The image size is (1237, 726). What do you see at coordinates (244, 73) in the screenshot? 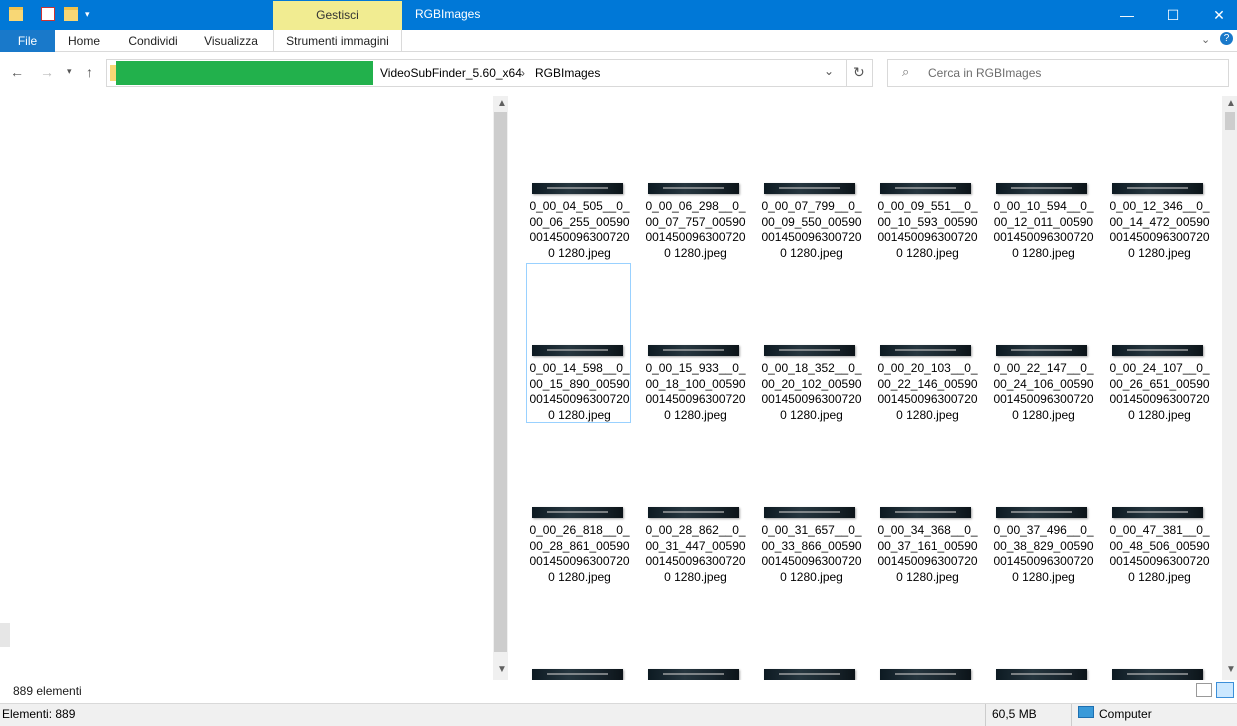
I see `redacted-path` at bounding box center [244, 73].